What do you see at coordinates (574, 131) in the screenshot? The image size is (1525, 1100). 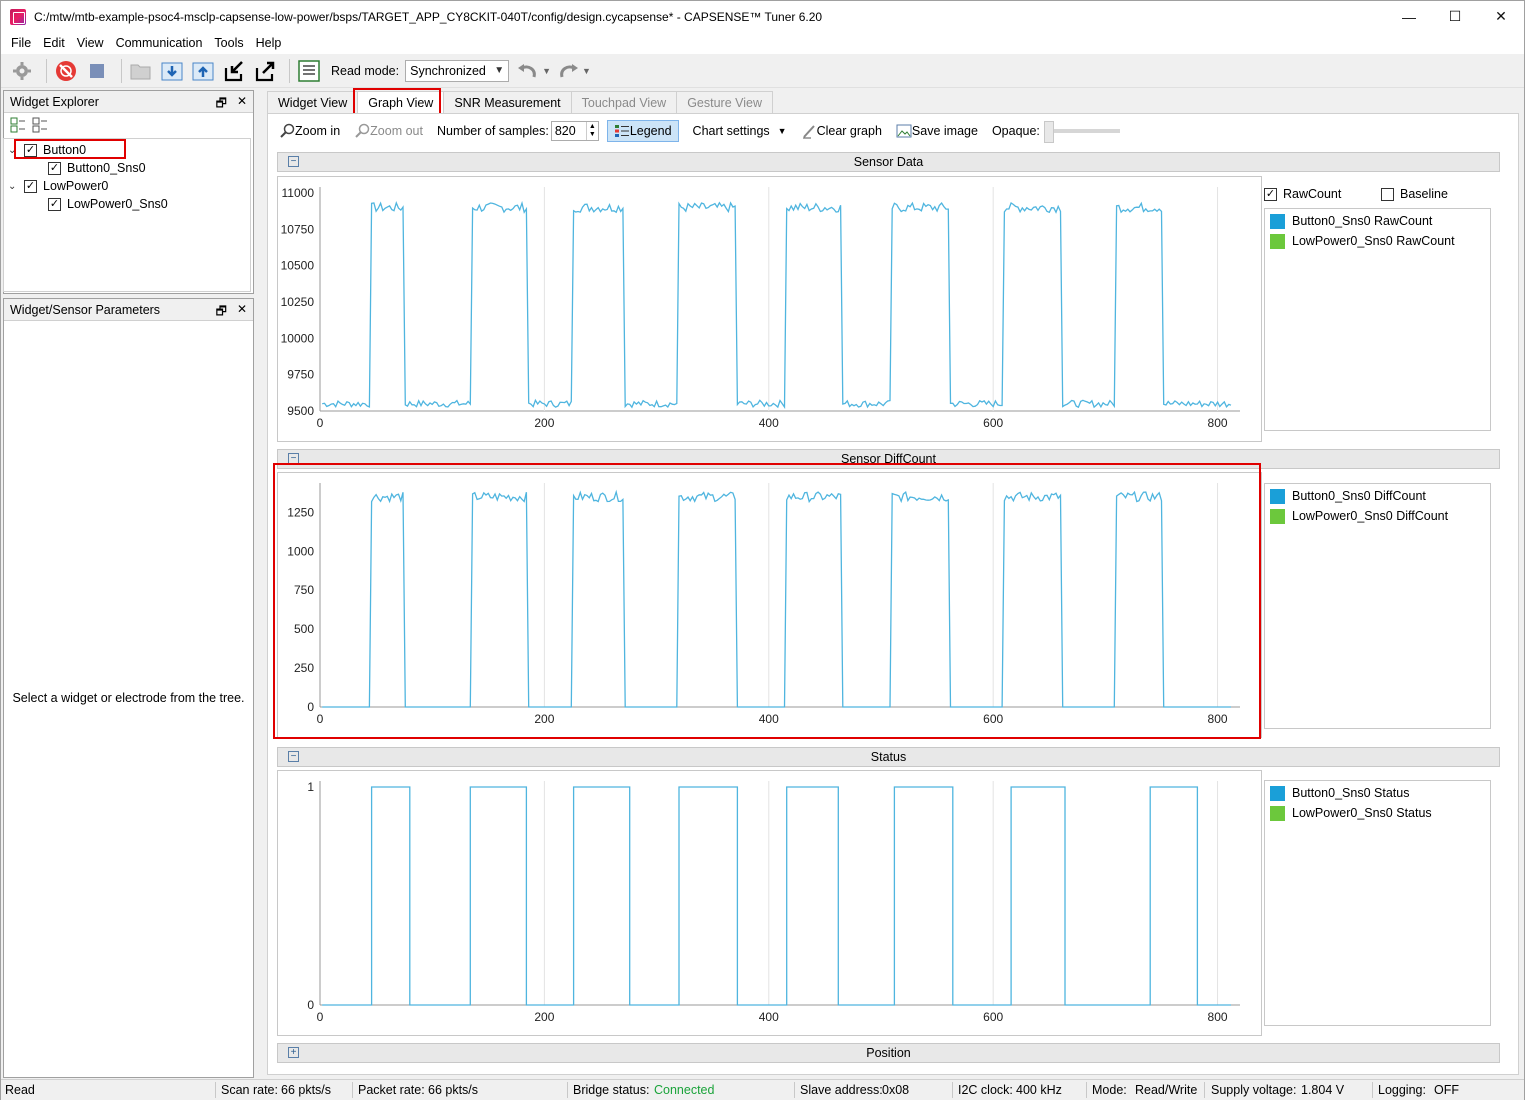 I see `samples-stepper: 820 ▲ ▼` at bounding box center [574, 131].